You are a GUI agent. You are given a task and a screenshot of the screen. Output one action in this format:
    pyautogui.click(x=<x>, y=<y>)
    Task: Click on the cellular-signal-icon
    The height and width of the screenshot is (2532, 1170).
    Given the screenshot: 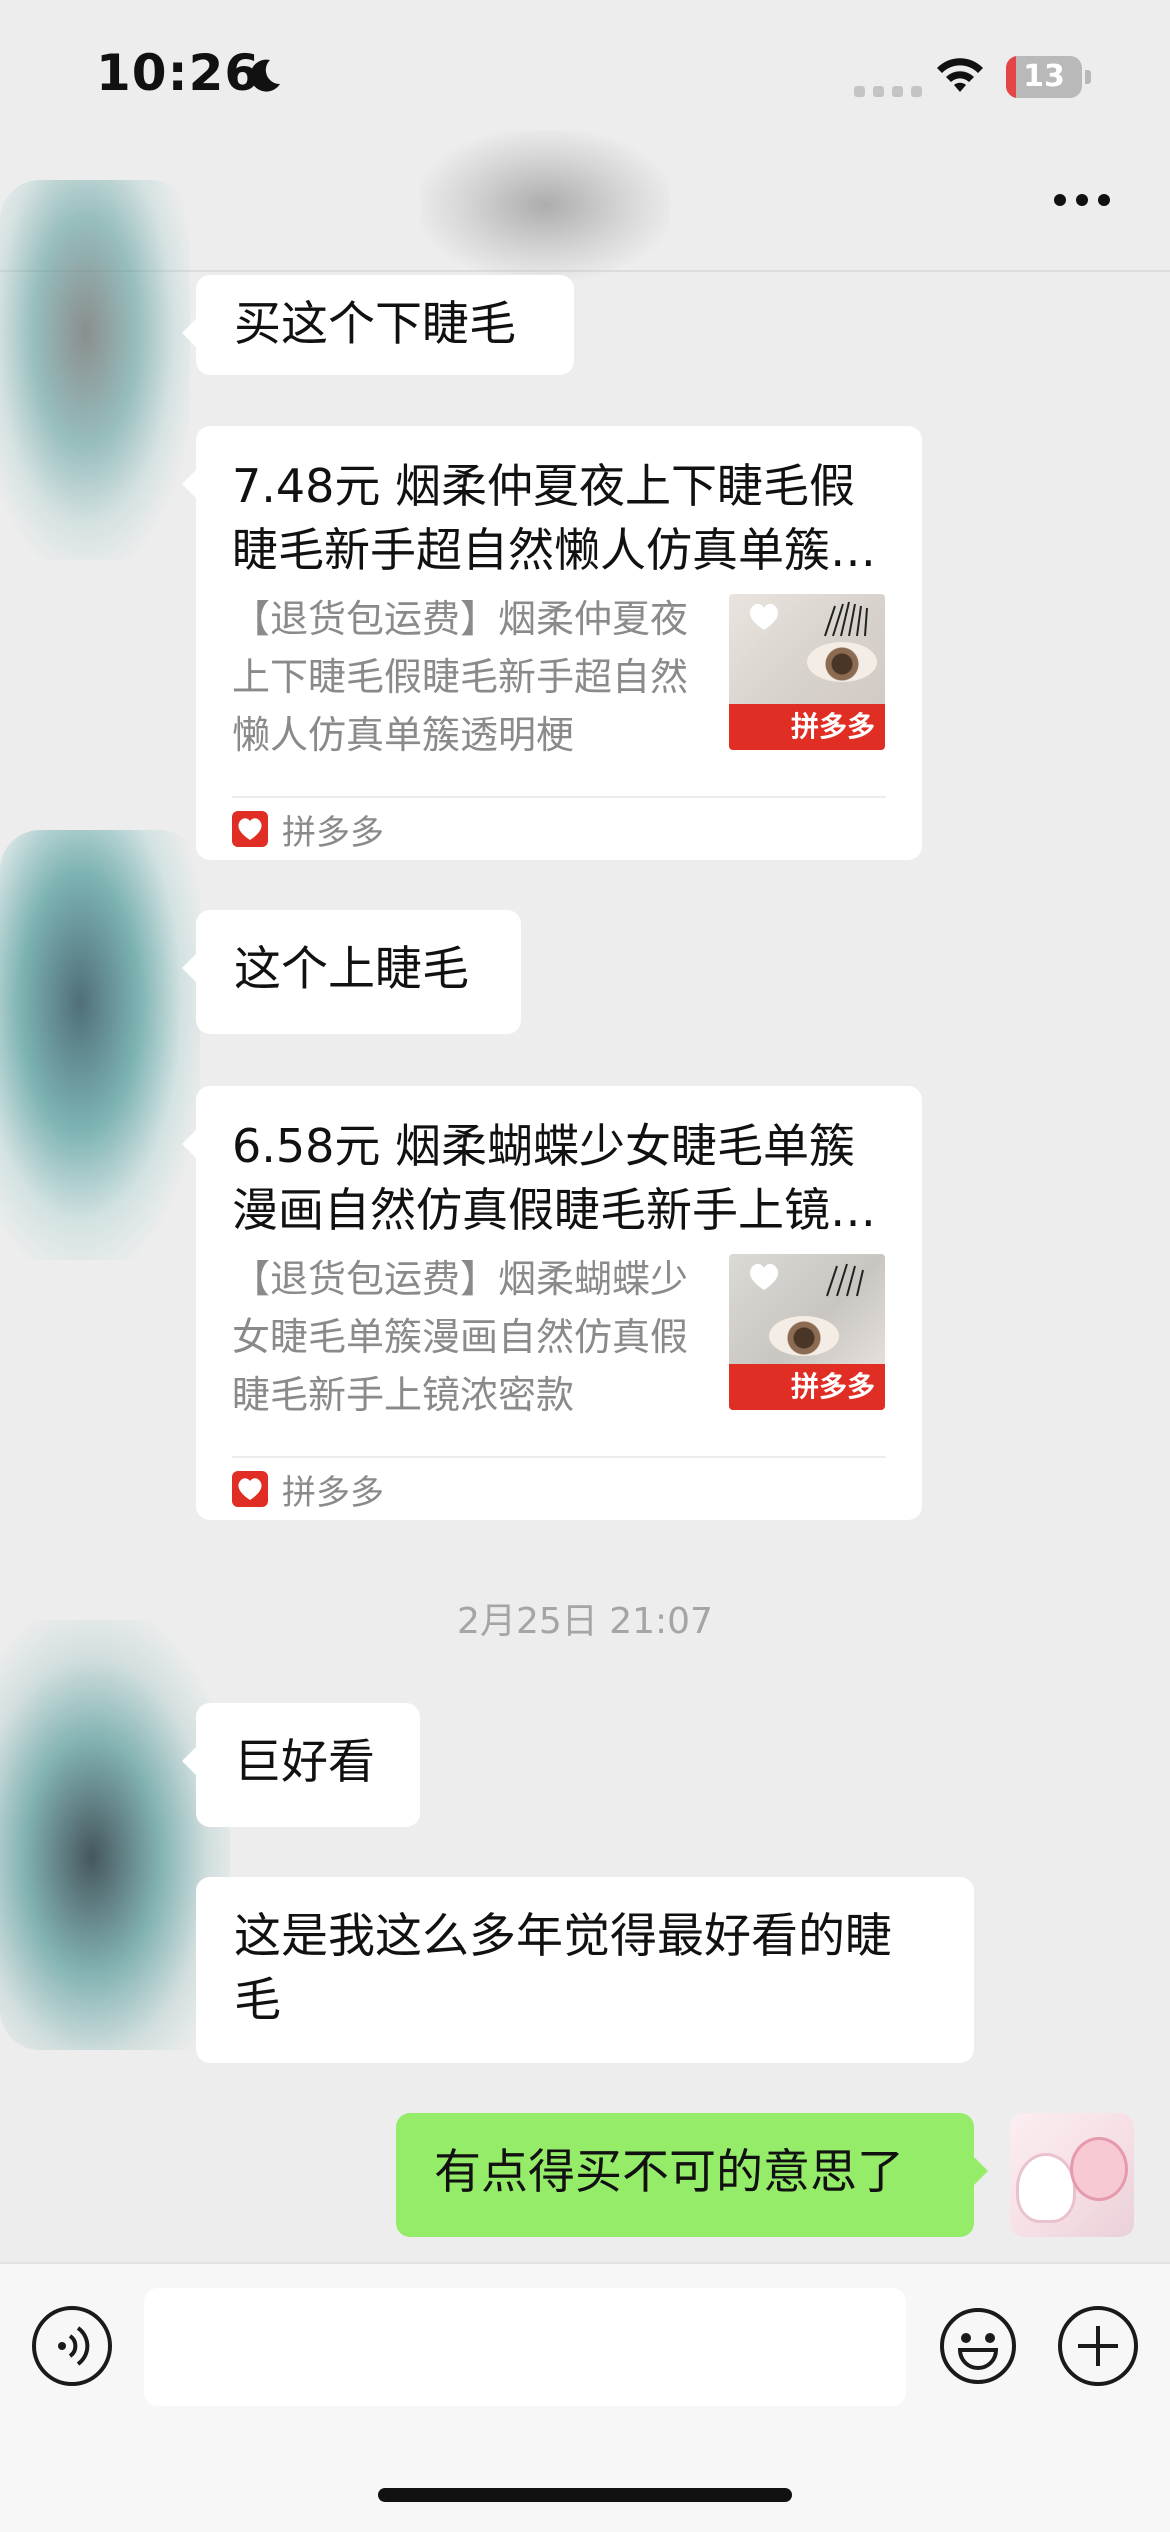 What is the action you would take?
    pyautogui.click(x=888, y=91)
    